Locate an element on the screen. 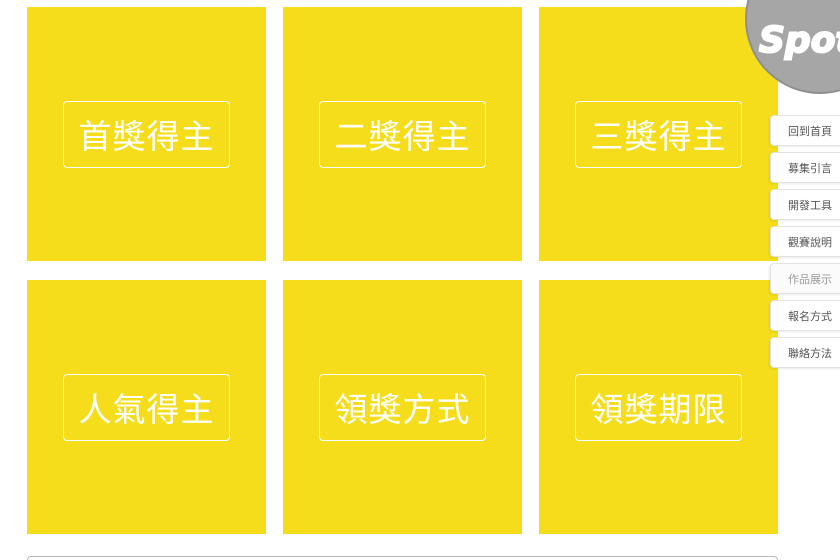 This screenshot has width=840, height=560. tile-first-prize-winner: 首獎得主 is located at coordinates (146, 134).